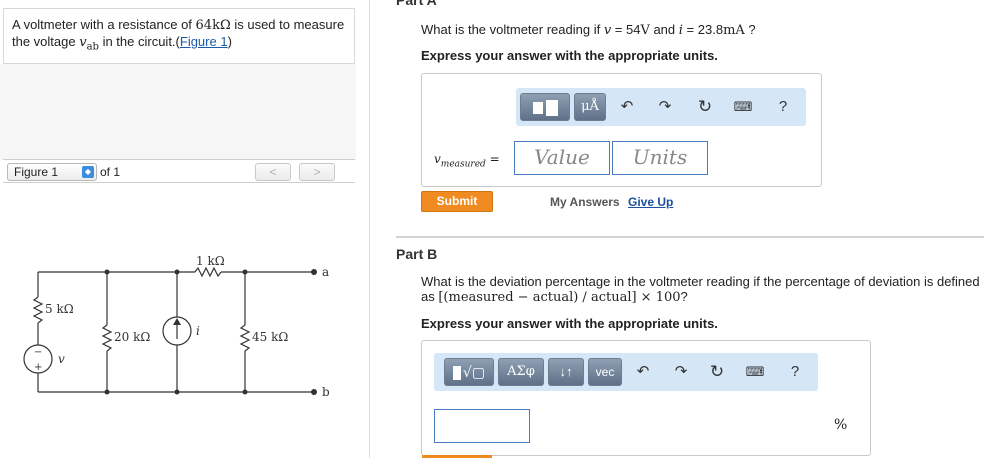  I want to click on and-text: and, so click(664, 29).